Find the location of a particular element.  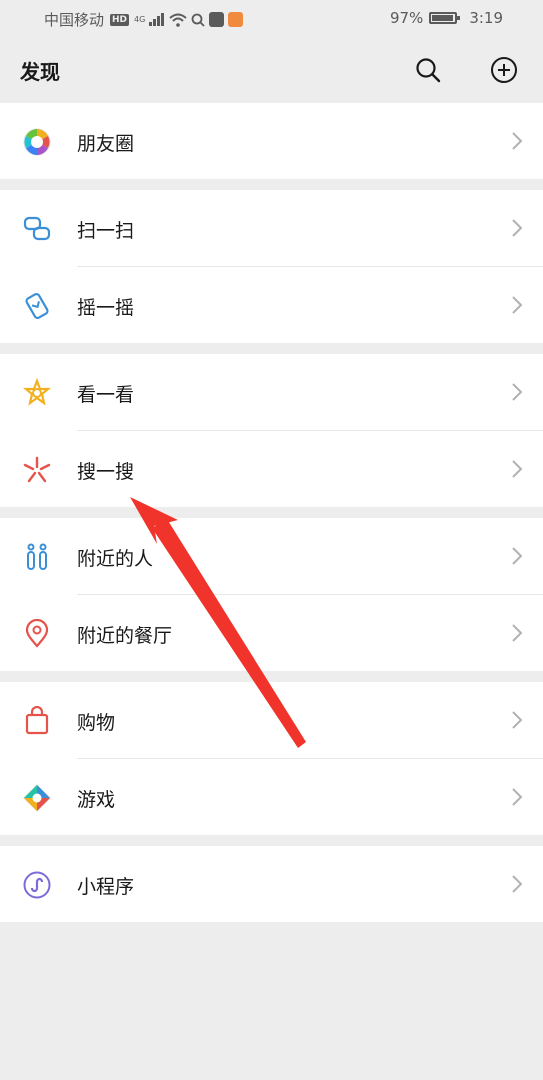

mini-programs-icon is located at coordinates (37, 885).